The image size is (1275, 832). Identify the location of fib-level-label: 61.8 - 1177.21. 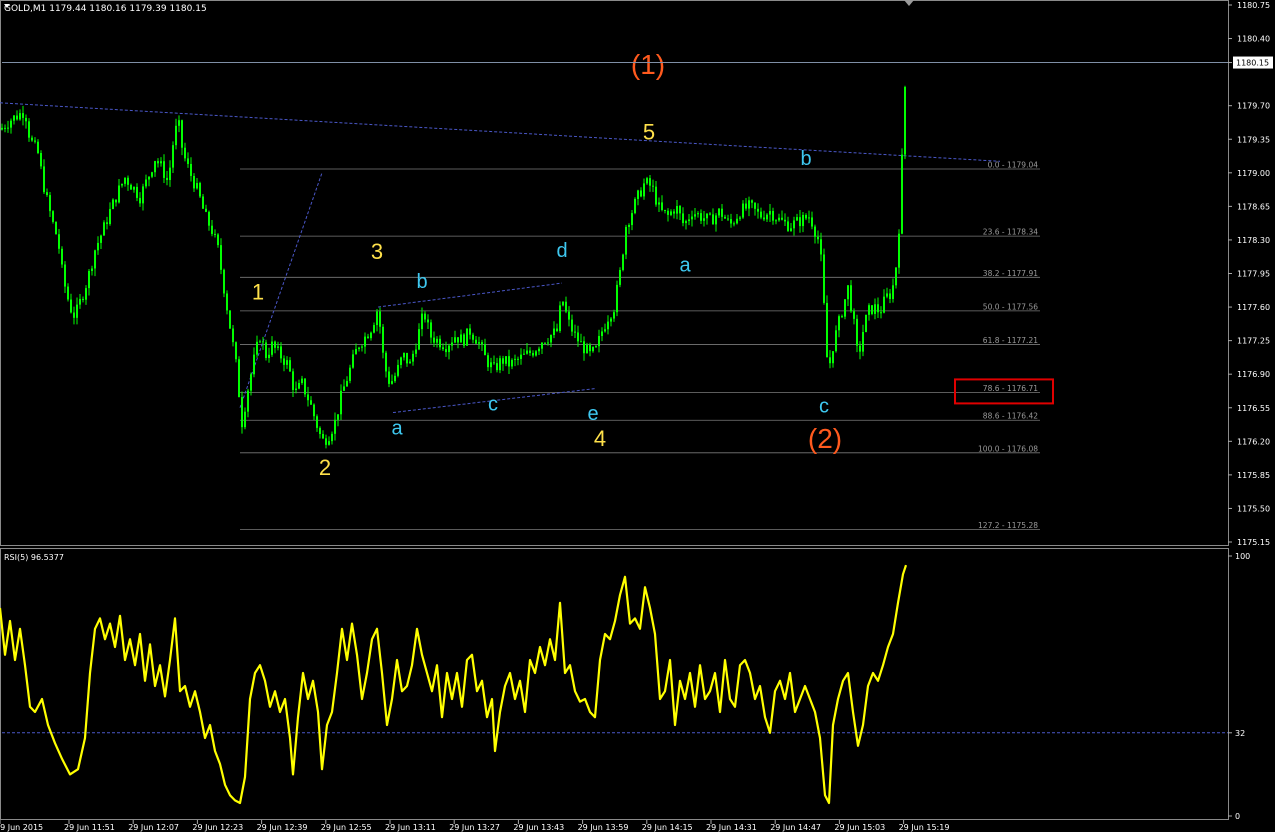
(1010, 340).